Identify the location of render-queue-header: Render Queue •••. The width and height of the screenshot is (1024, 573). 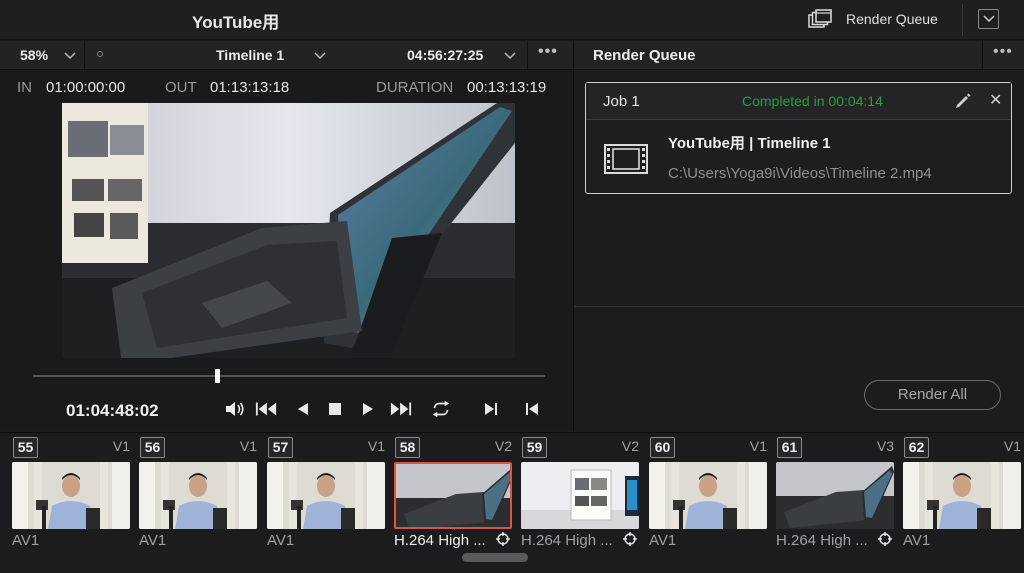
(799, 55).